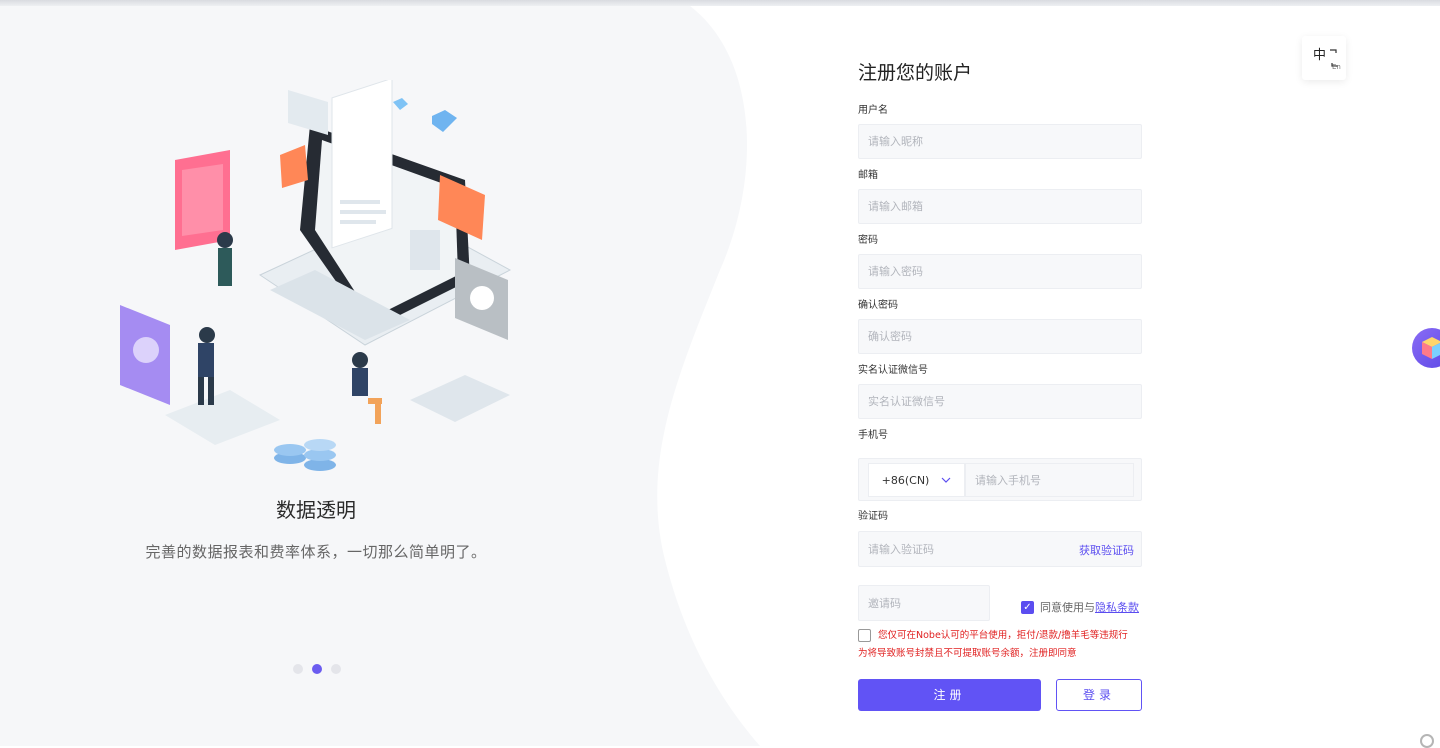 This screenshot has width=1440, height=748. I want to click on email-label: 邮箱, so click(868, 175).